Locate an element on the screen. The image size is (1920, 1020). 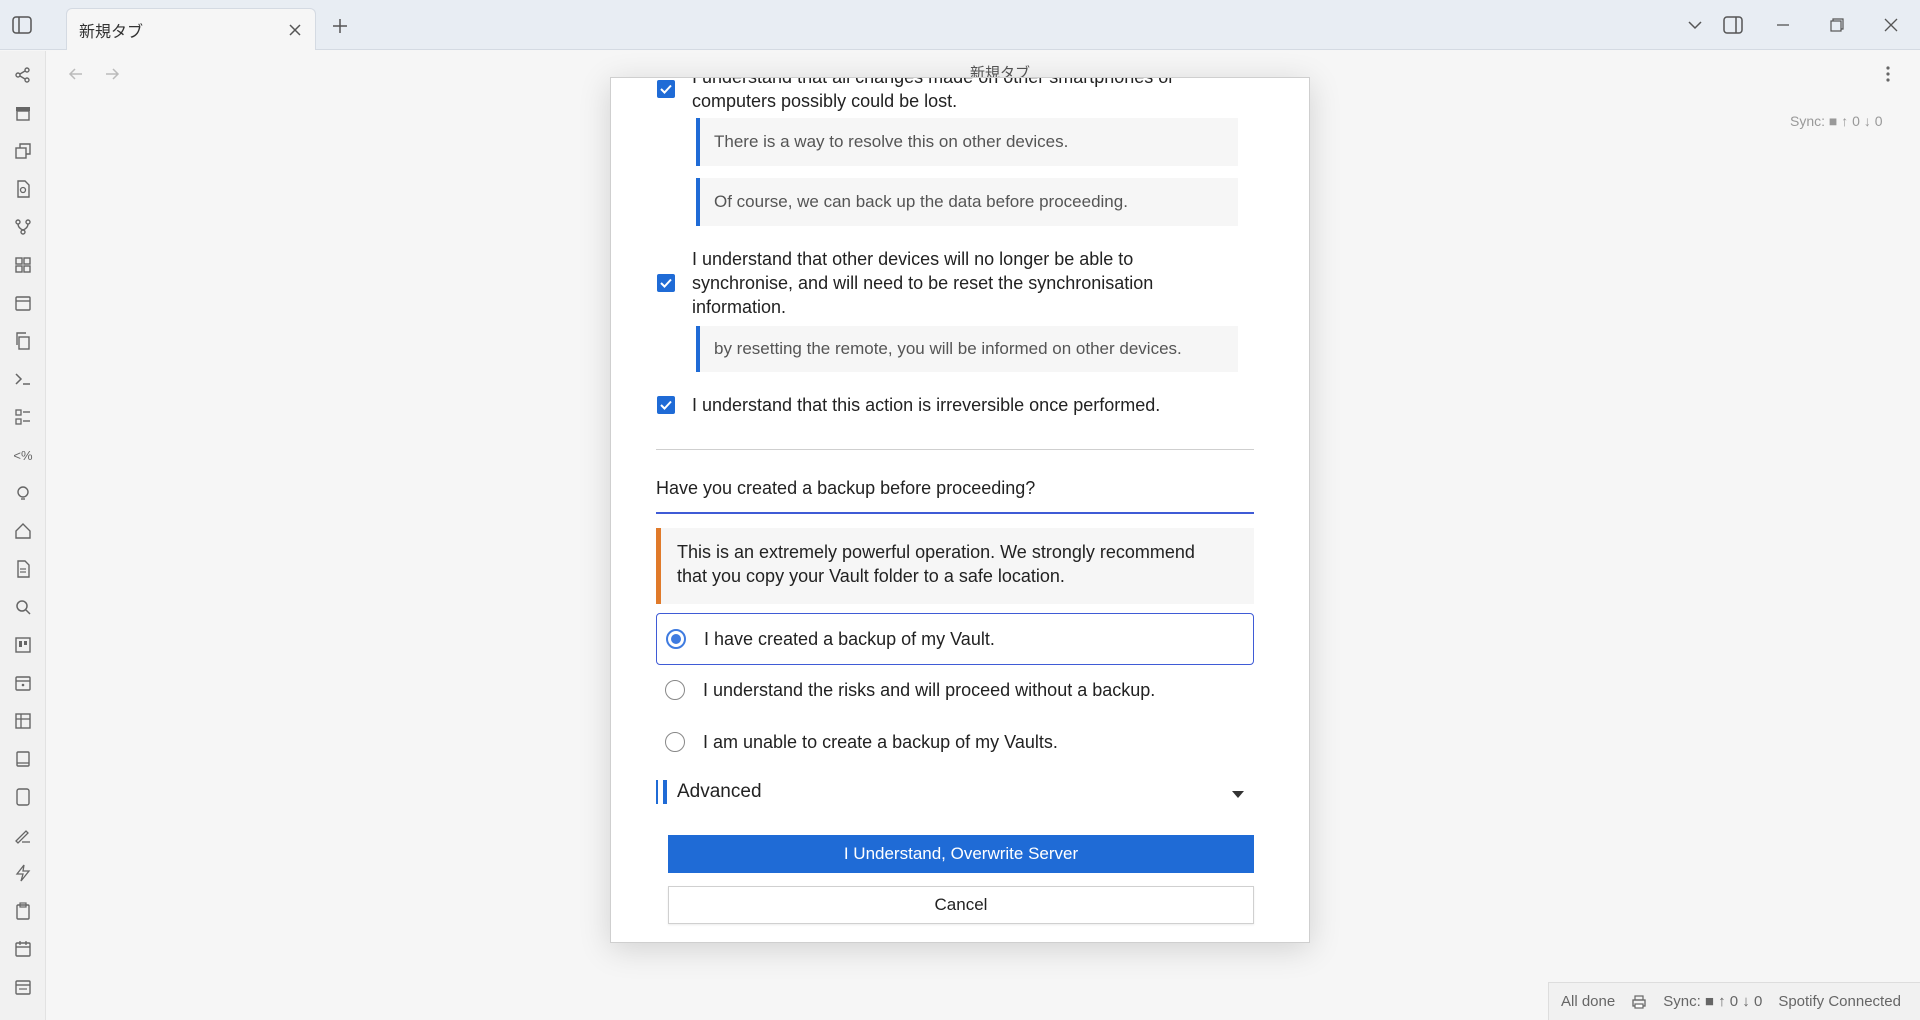
template-icon: <% is located at coordinates (23, 455).